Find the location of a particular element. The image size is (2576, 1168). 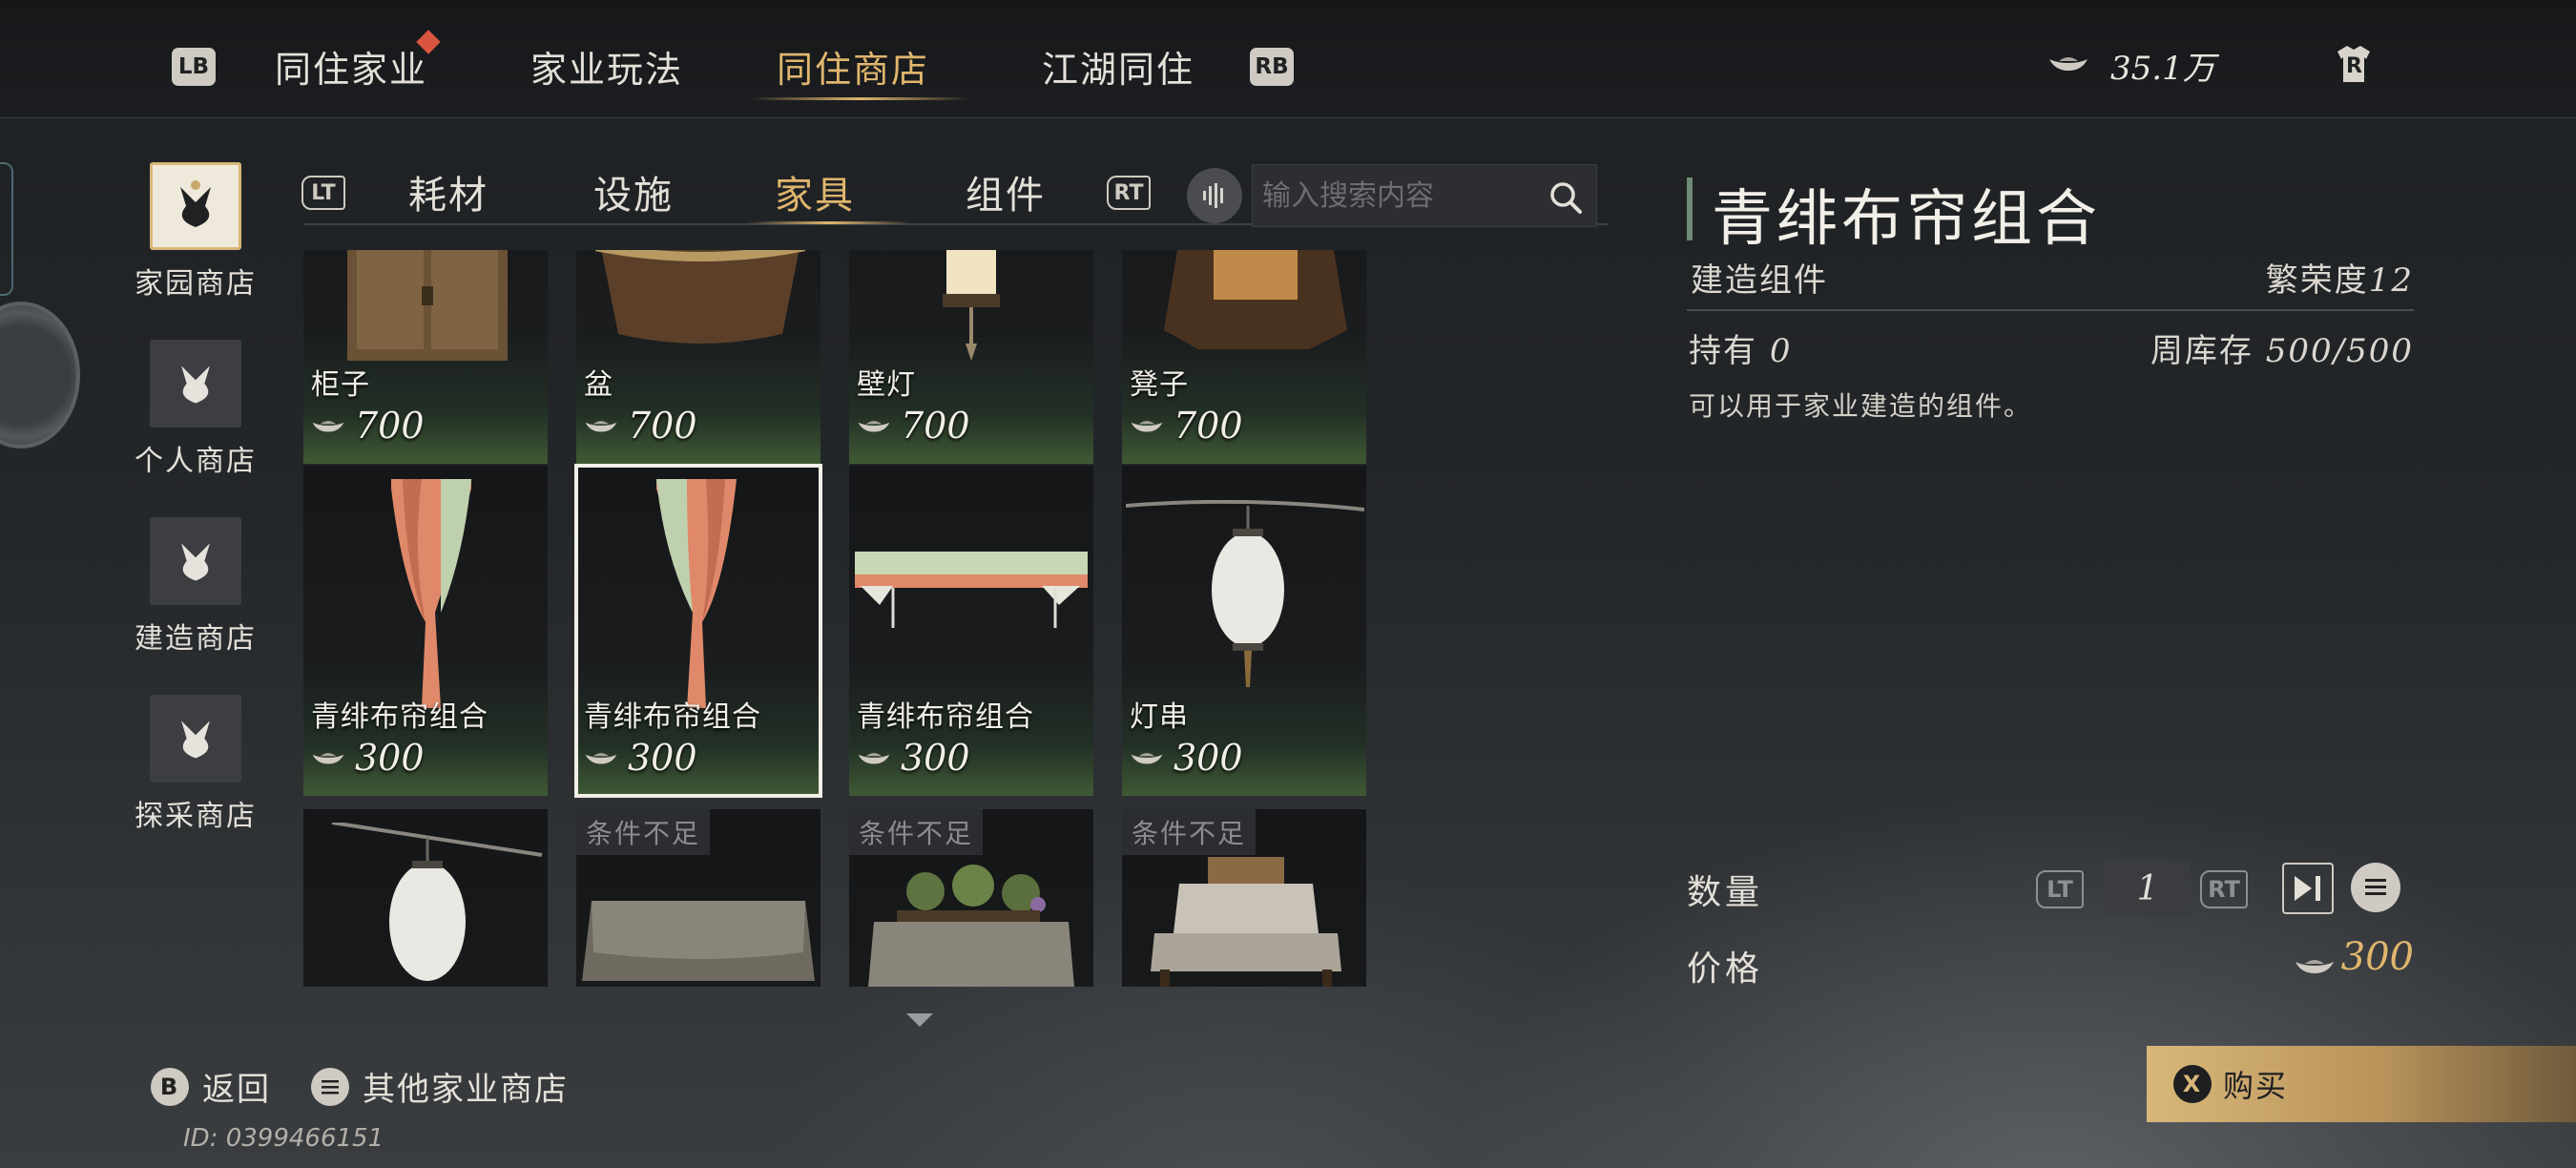

item-card-wall-lamp: 壁灯 700 is located at coordinates (971, 357).